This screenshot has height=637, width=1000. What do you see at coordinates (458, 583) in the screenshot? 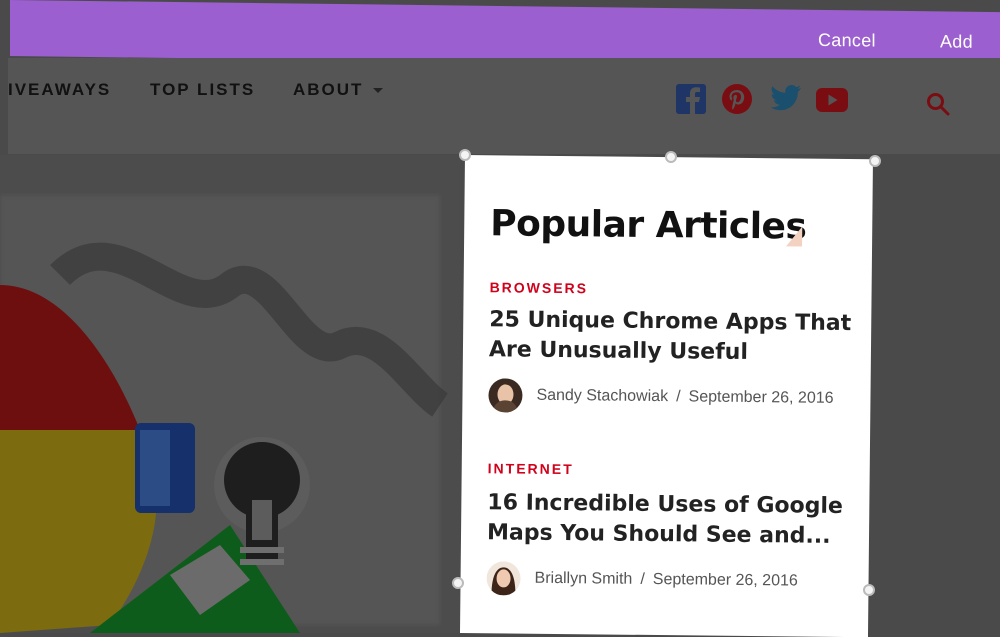
I see `resize-handle-bottom-left` at bounding box center [458, 583].